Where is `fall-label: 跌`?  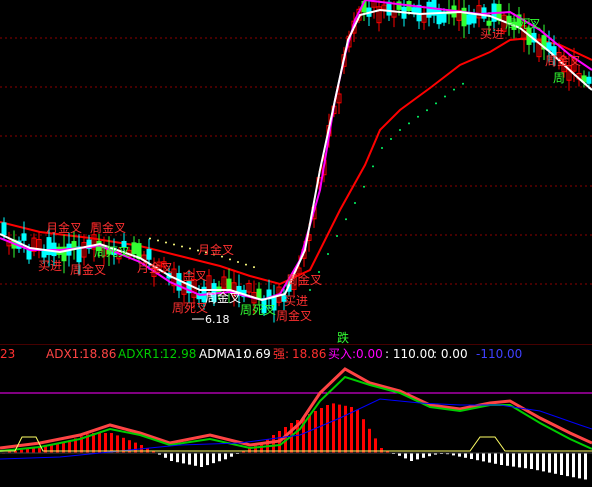
fall-label: 跌 is located at coordinates (343, 337).